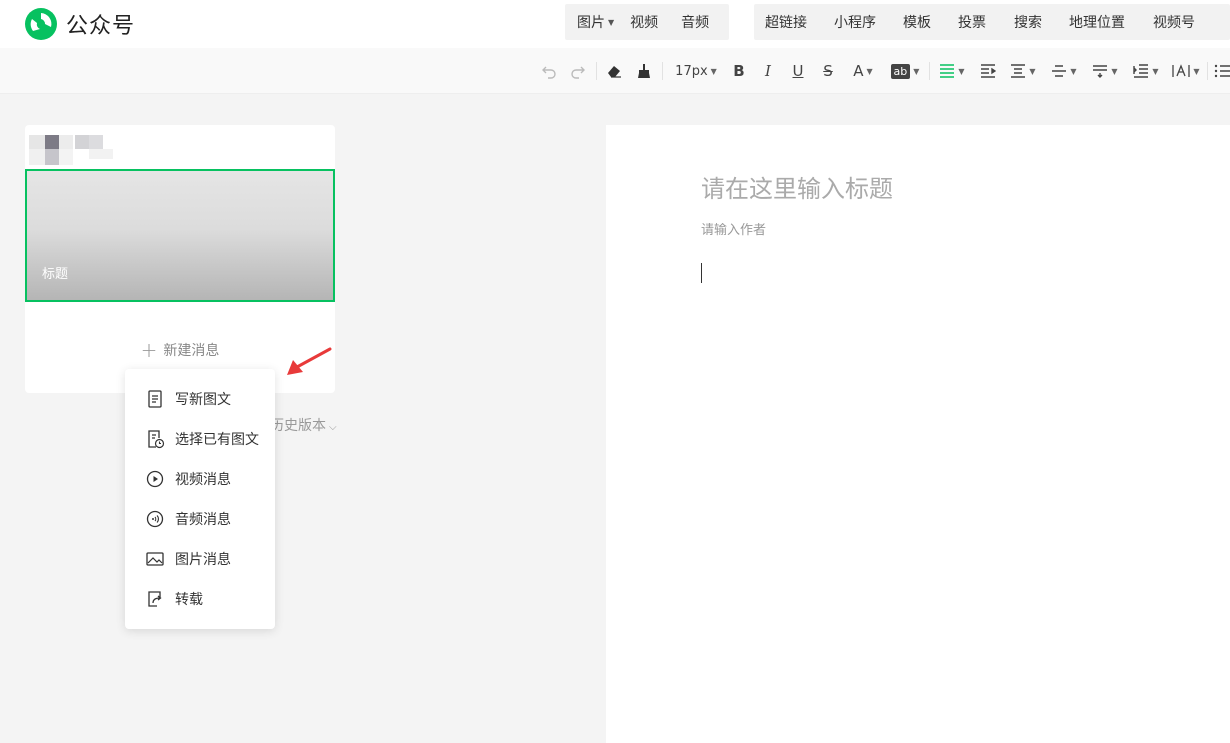 The width and height of the screenshot is (1230, 743). I want to click on document-clock-icon, so click(156, 439).